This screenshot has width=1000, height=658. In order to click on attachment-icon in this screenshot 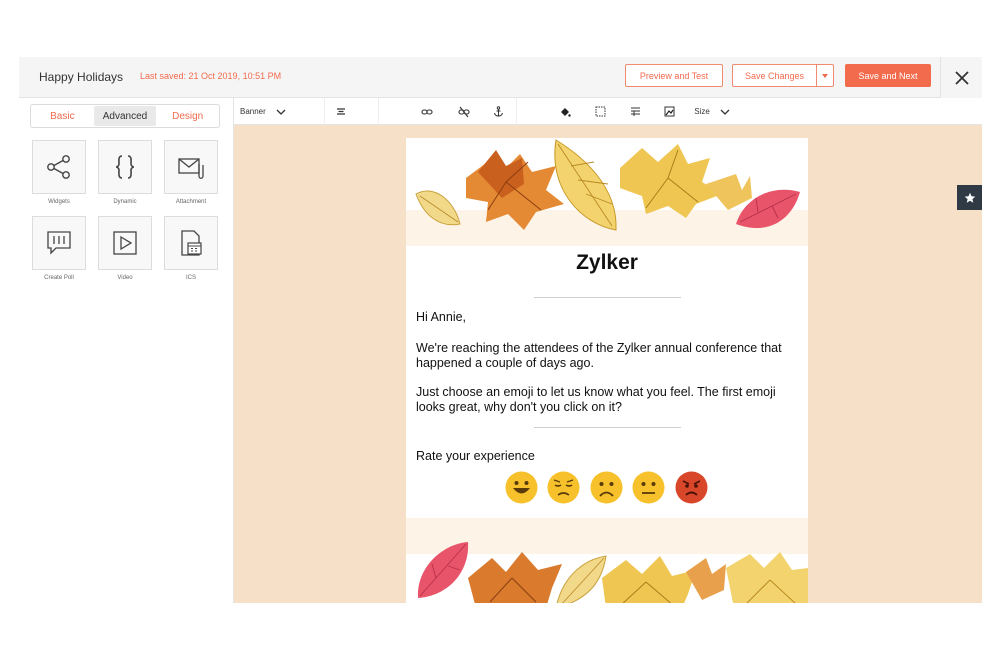, I will do `click(191, 168)`.